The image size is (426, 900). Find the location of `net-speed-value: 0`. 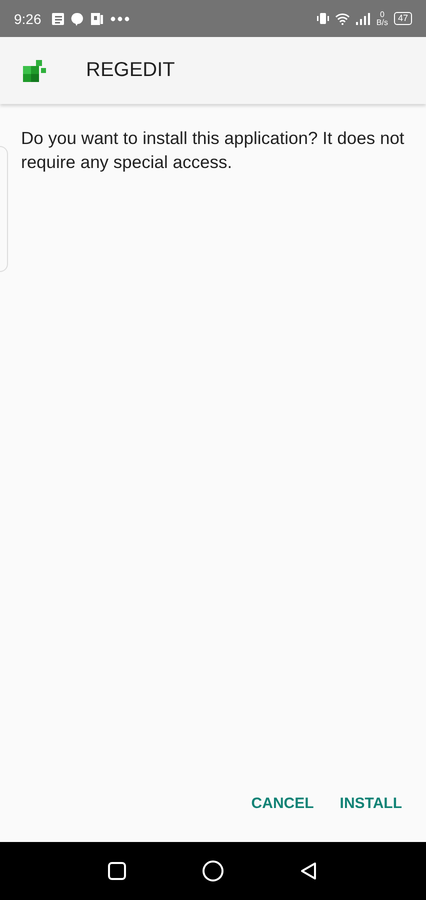

net-speed-value: 0 is located at coordinates (382, 14).